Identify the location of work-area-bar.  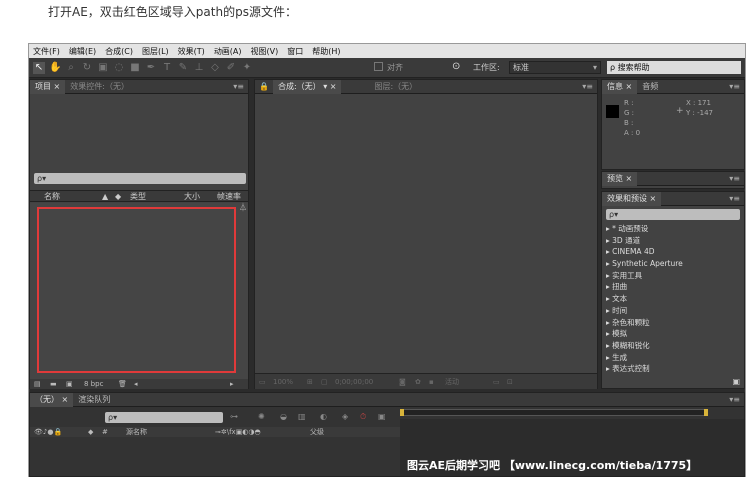
(554, 412).